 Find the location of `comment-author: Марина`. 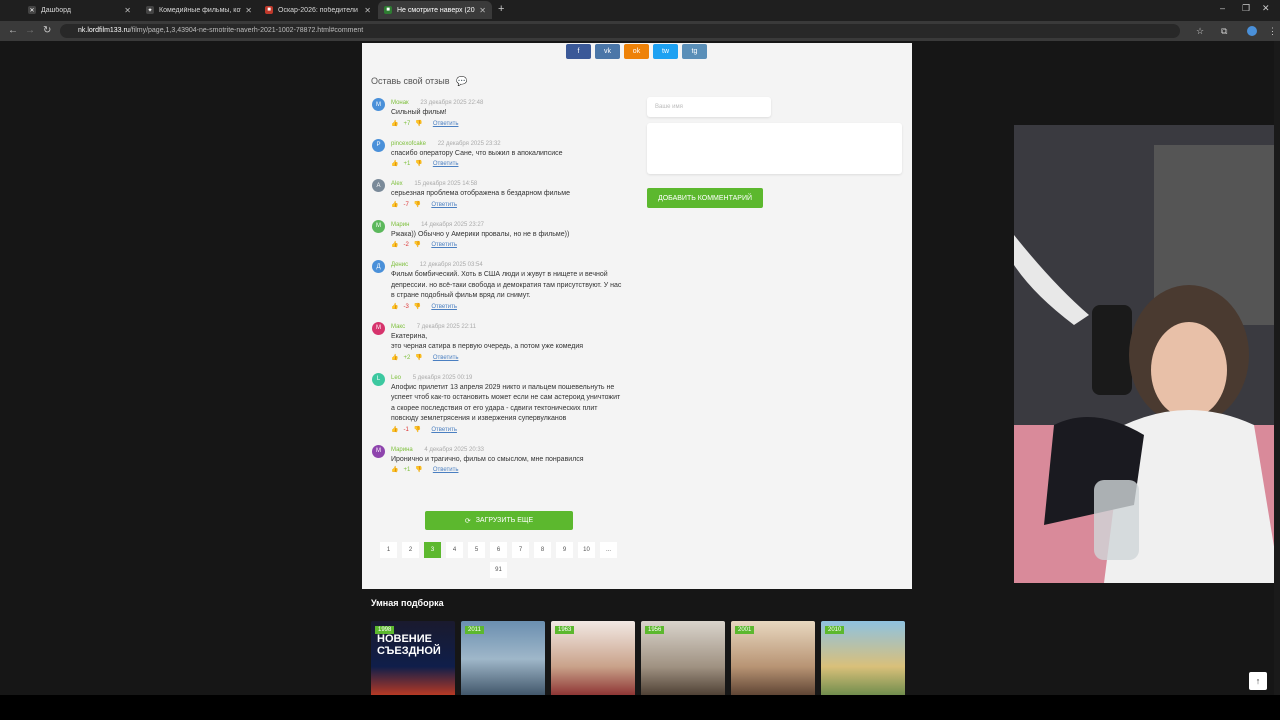

comment-author: Марина is located at coordinates (402, 450).